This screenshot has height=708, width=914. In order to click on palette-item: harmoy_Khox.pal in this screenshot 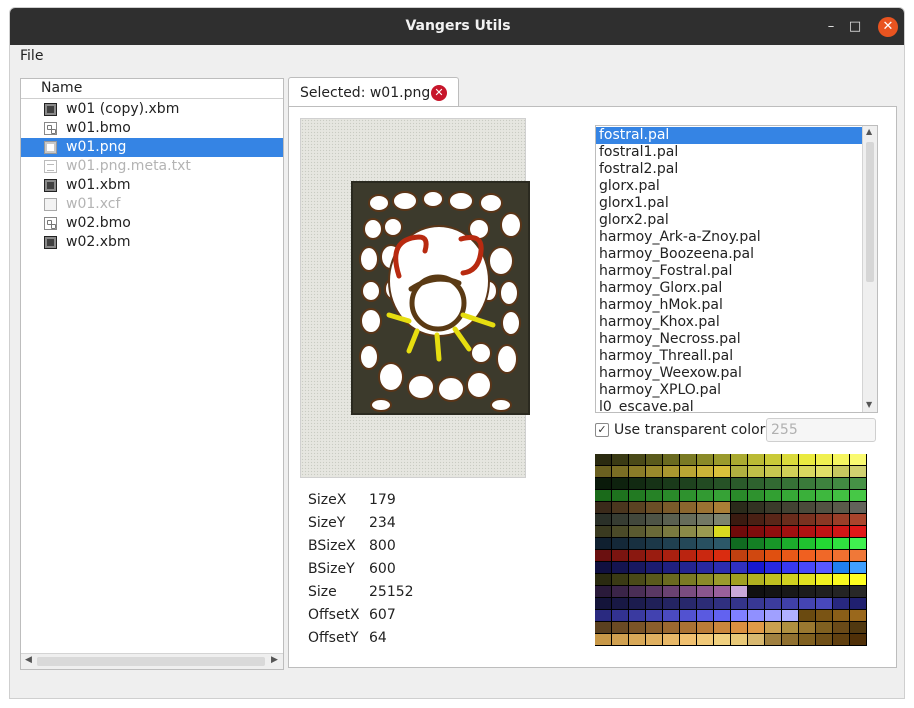, I will do `click(729, 322)`.